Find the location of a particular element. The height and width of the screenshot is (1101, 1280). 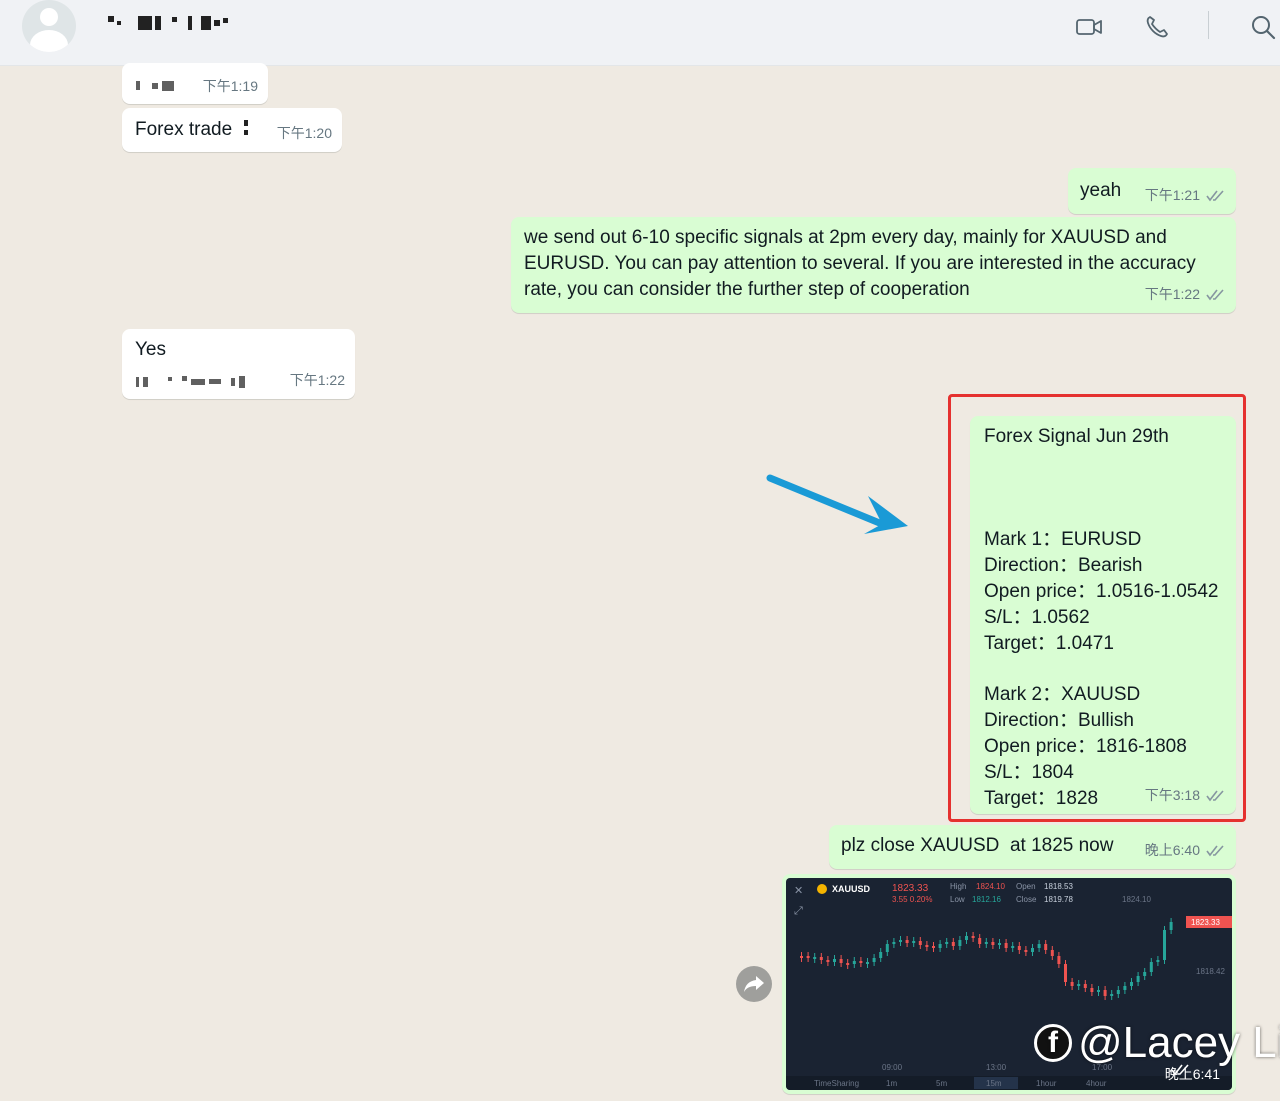

timeframe-tab: 15m is located at coordinates (994, 1083).